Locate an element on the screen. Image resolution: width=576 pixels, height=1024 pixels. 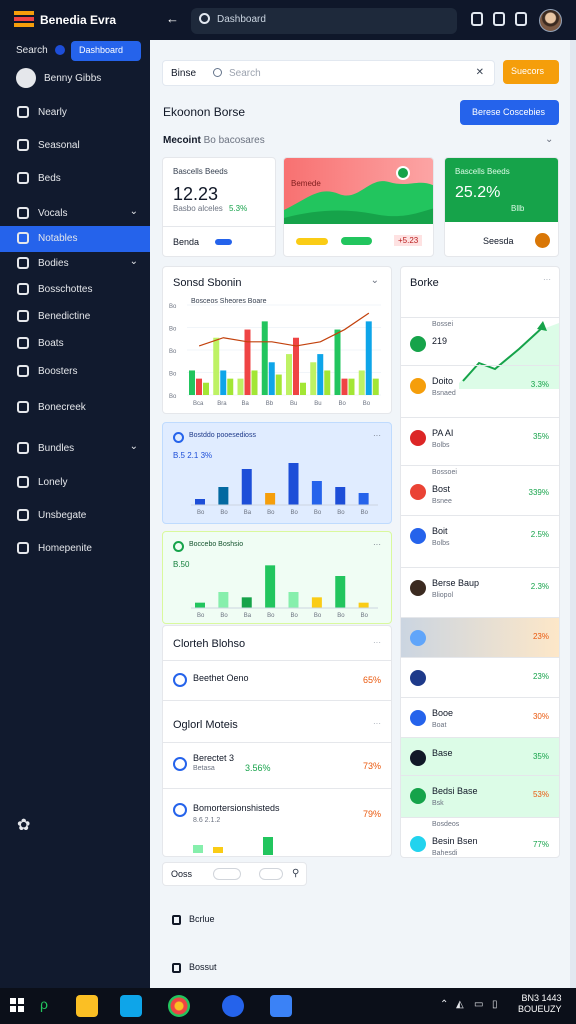
pager: Ooss ⚲ is located at coordinates (234, 874).